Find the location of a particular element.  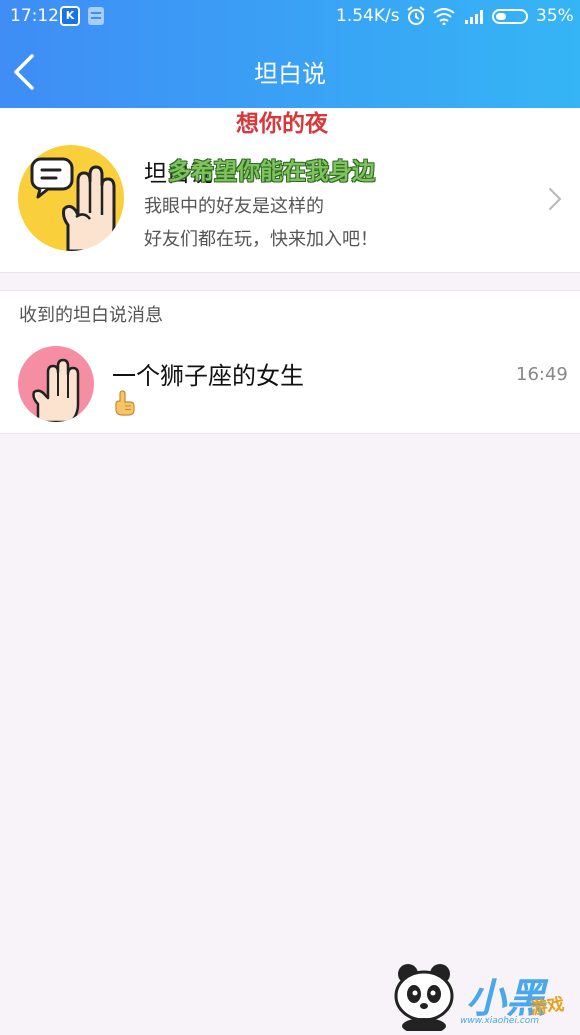

signal-icon is located at coordinates (475, 18).